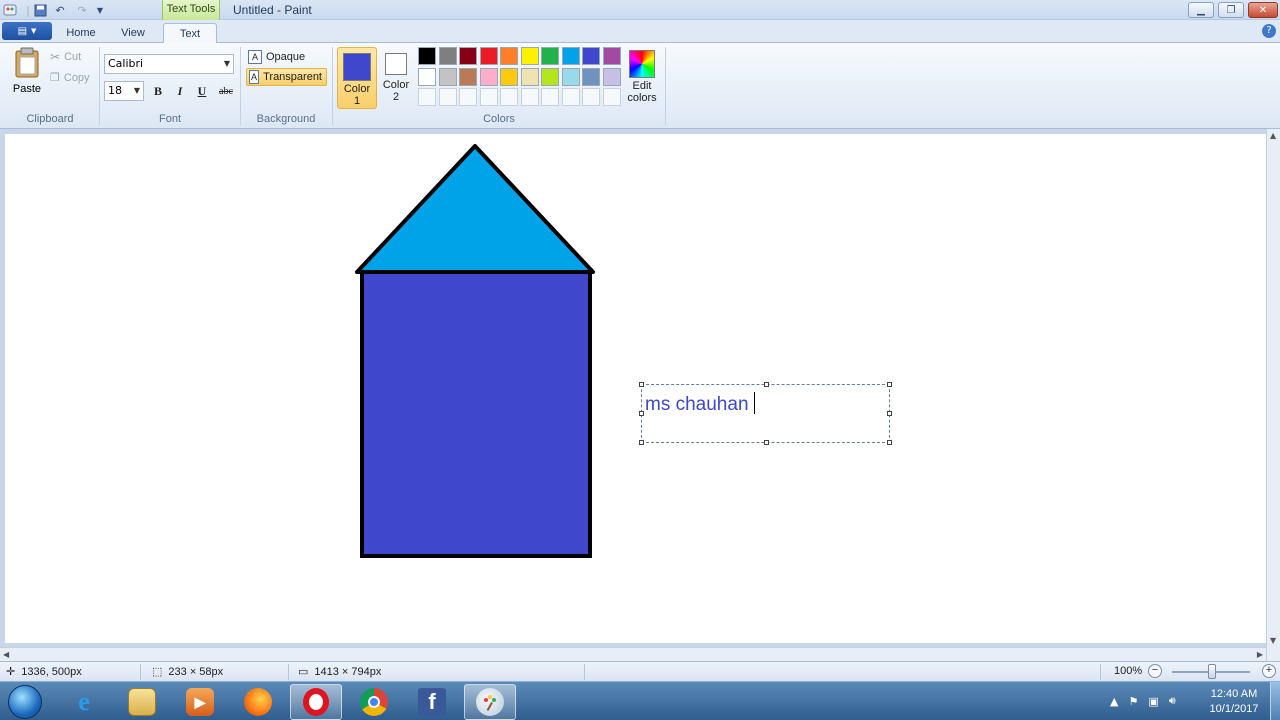 Image resolution: width=1280 pixels, height=720 pixels. Describe the element at coordinates (1234, 702) in the screenshot. I see `taskbar-clock: 12:40 AM 10/1/2017` at that location.